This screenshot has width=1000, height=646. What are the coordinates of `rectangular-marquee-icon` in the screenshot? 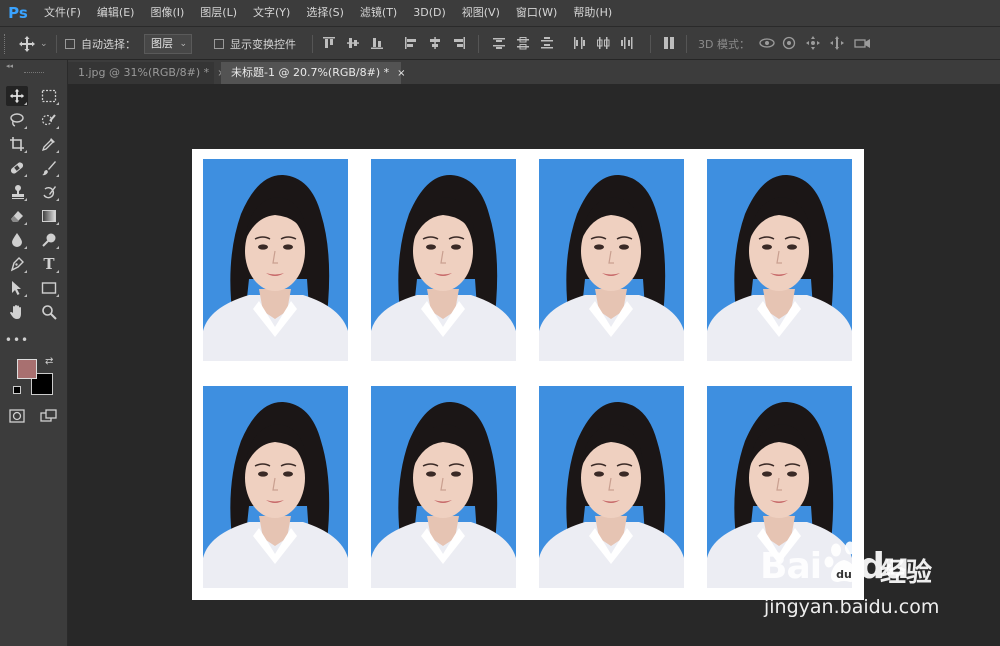 It's located at (49, 96).